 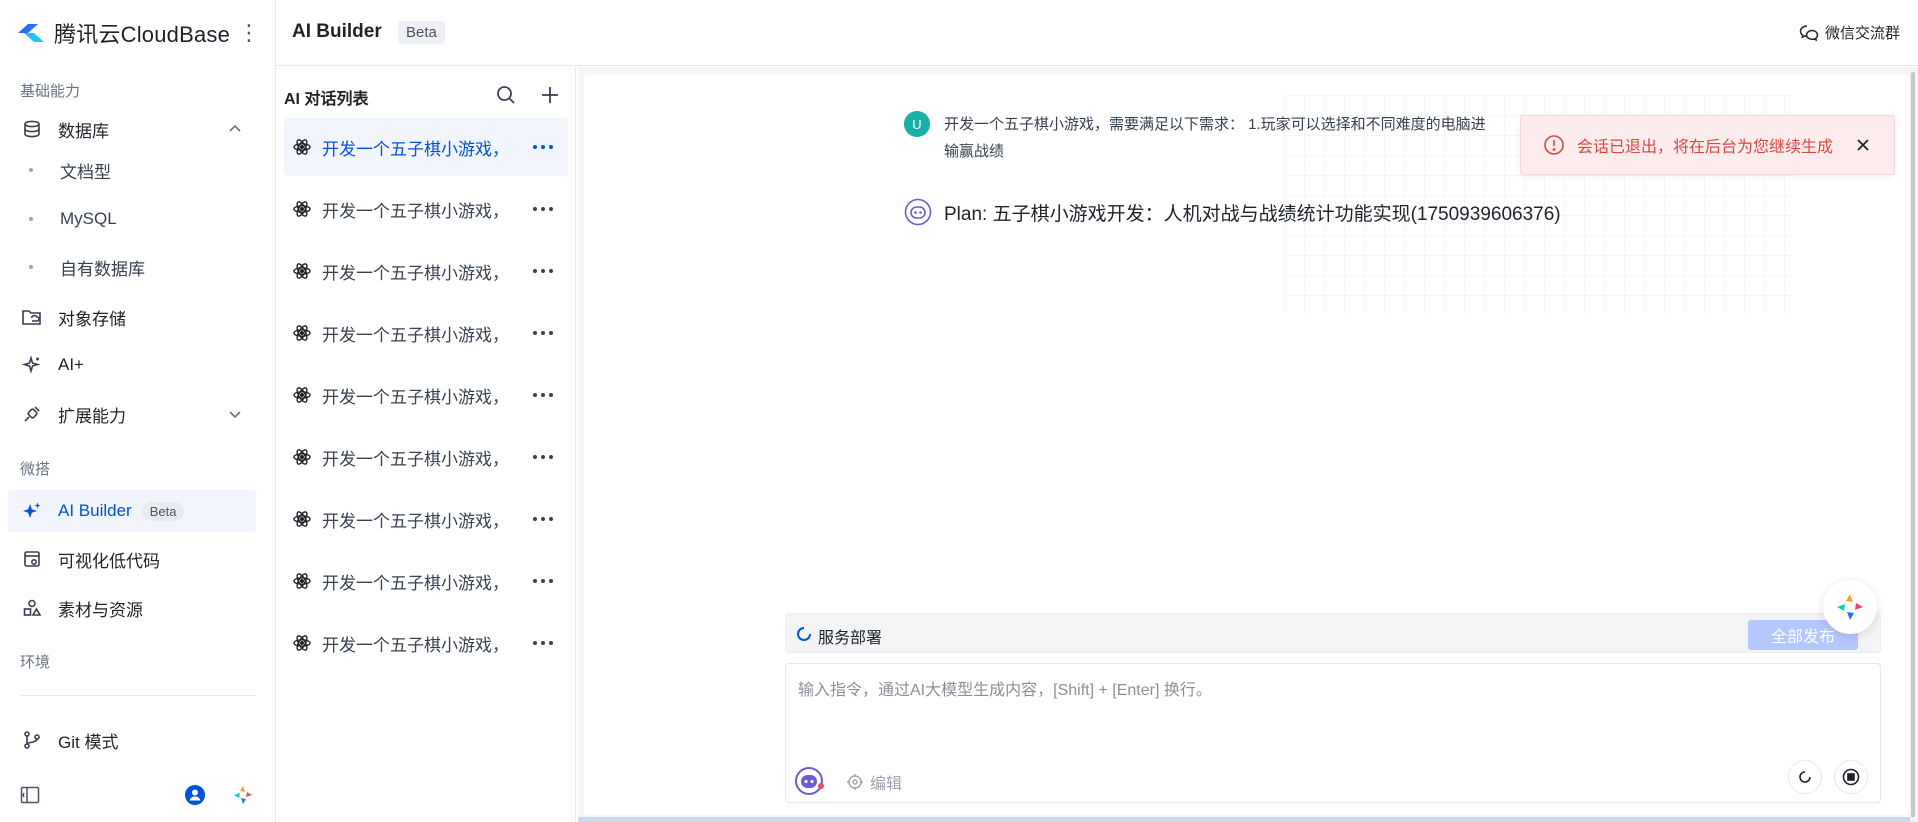 I want to click on floating-assistant-button, so click(x=1850, y=607).